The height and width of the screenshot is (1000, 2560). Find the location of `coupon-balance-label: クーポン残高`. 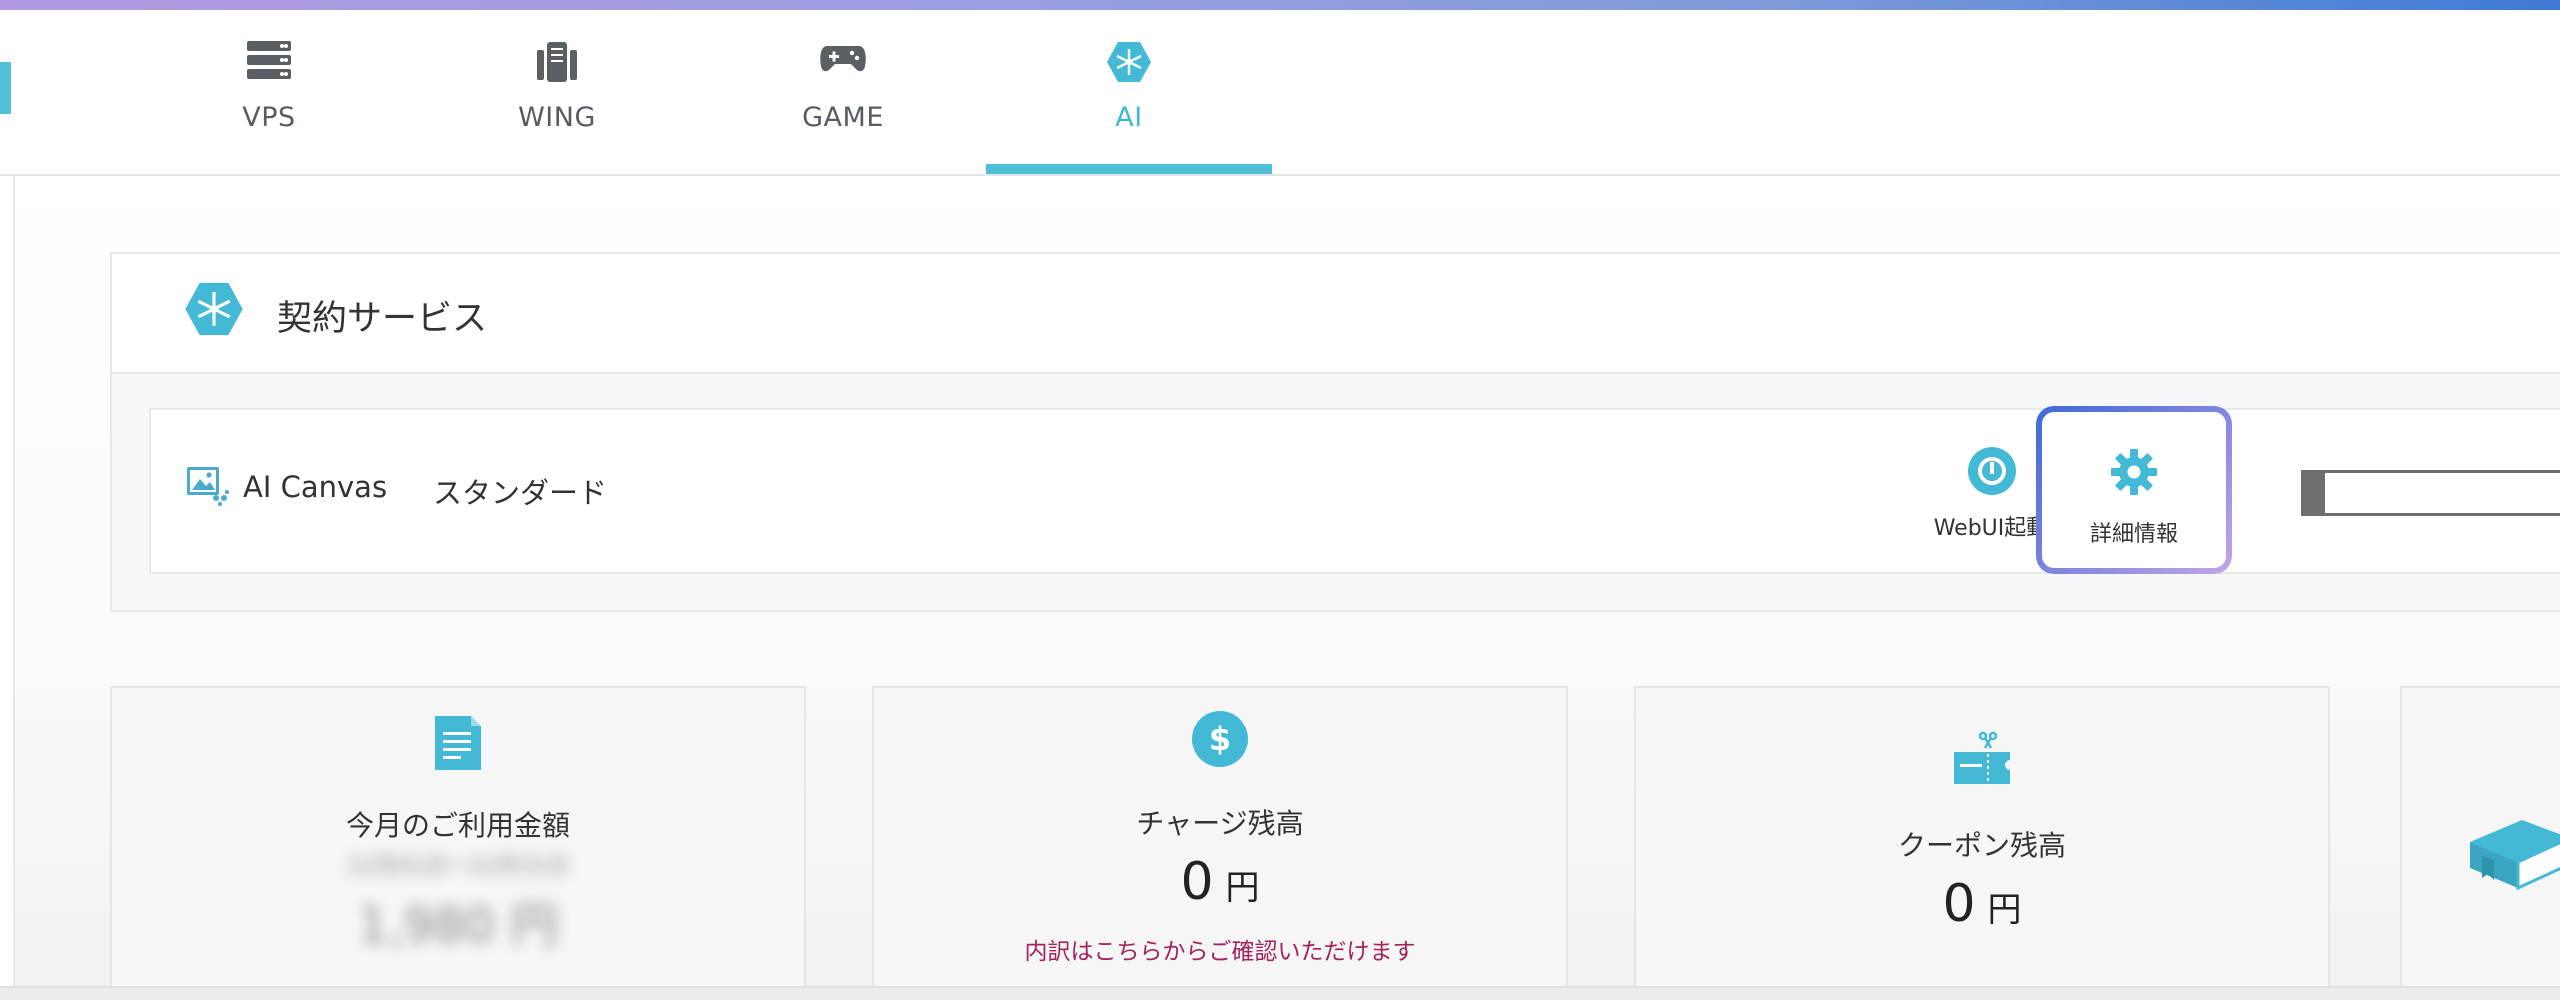

coupon-balance-label: クーポン残高 is located at coordinates (1981, 845).